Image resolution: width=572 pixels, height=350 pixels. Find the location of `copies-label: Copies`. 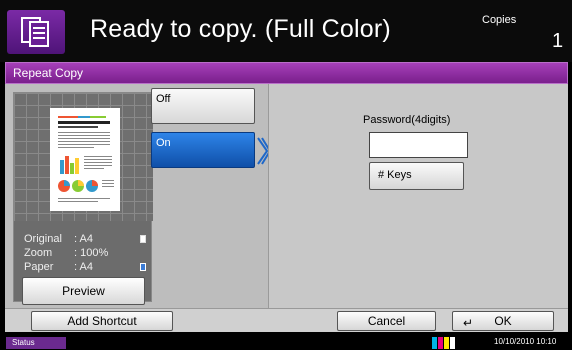

copies-label: Copies is located at coordinates (499, 20).